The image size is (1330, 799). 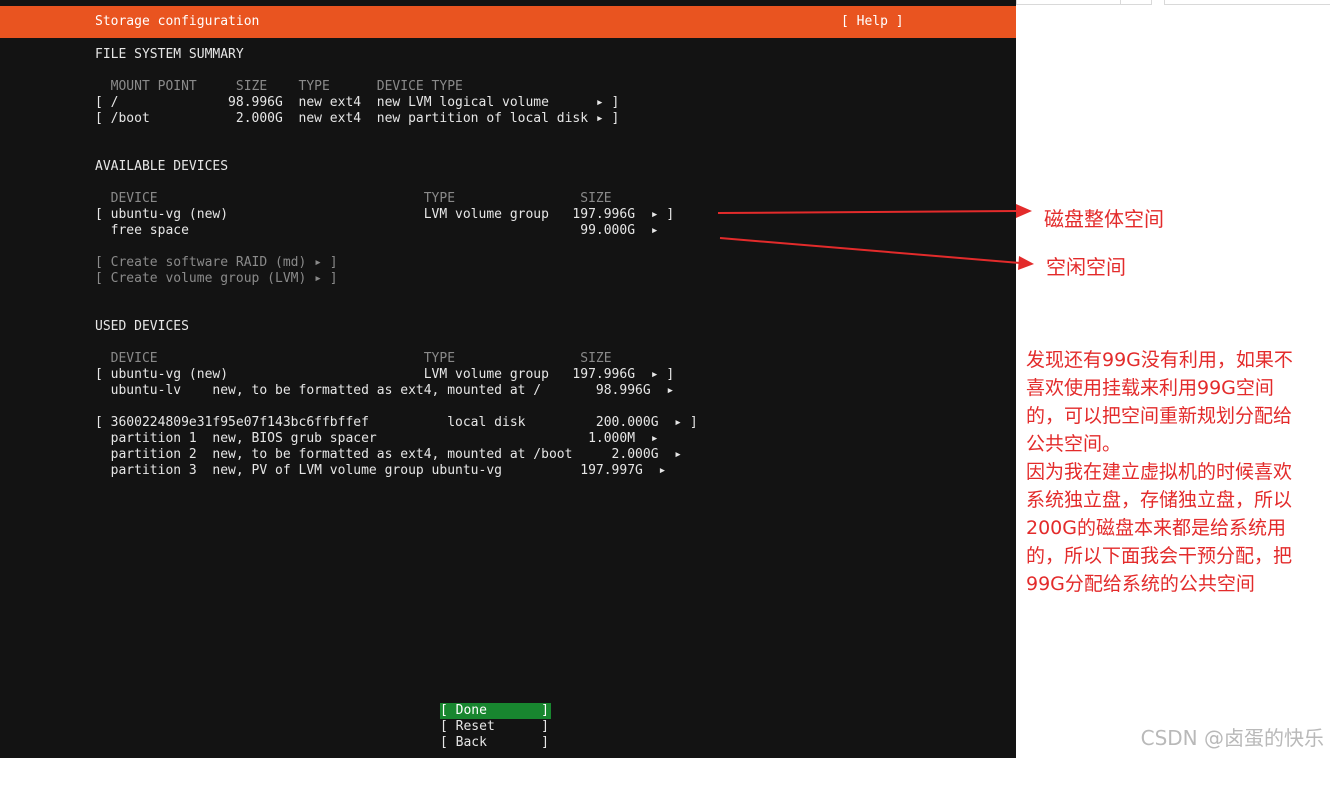 I want to click on note-line: 因为我在建立虚拟机的时候喜欢, so click(x=1159, y=472).